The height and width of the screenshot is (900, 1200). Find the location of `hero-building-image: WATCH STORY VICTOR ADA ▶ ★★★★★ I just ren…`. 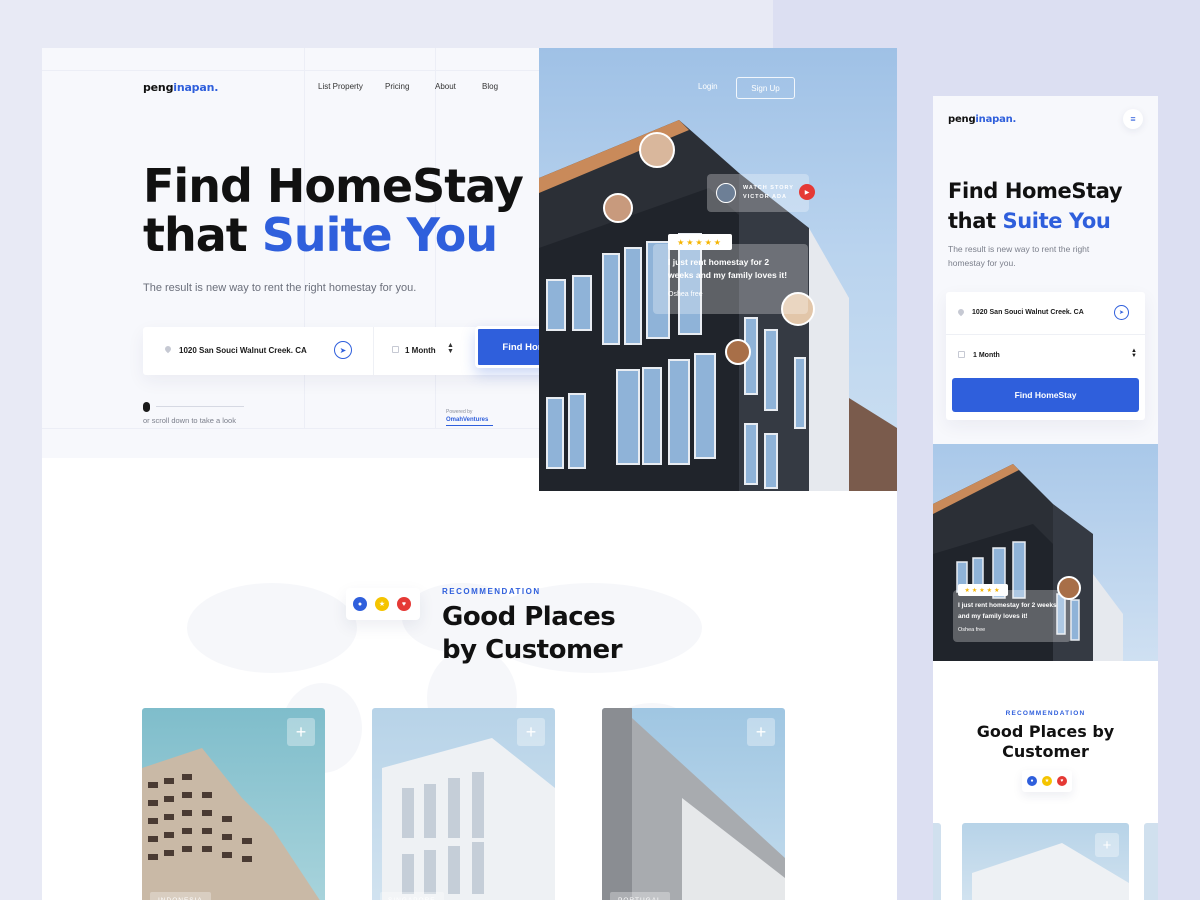

hero-building-image: WATCH STORY VICTOR ADA ▶ ★★★★★ I just ren… is located at coordinates (718, 269).